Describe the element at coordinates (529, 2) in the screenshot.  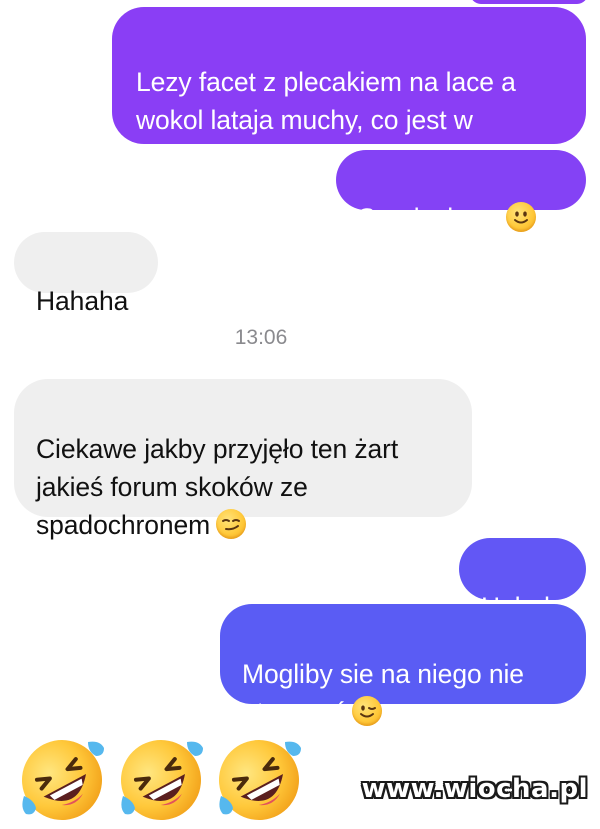
I see `previous-message-bubble` at that location.